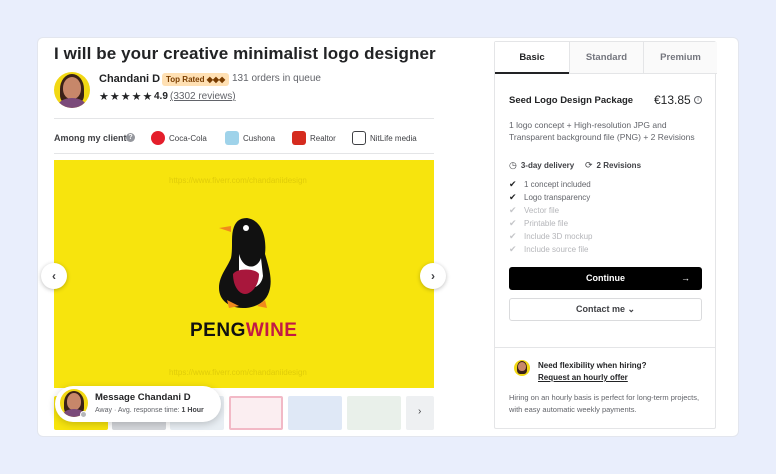 This screenshot has height=474, width=776. What do you see at coordinates (549, 249) in the screenshot?
I see `feature-item: ✔ Include source file` at bounding box center [549, 249].